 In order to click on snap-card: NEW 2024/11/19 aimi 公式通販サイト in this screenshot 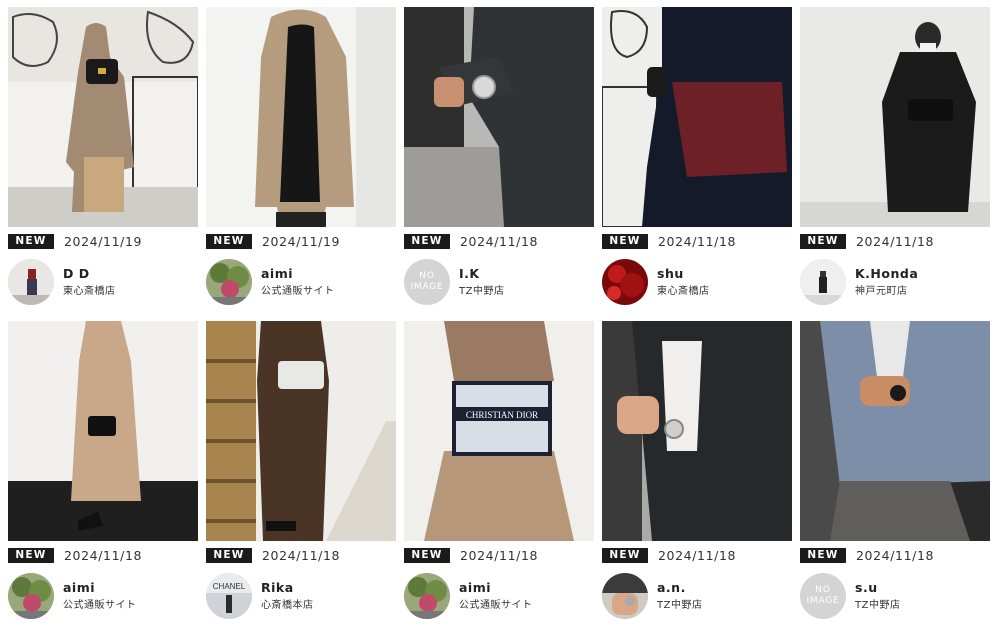, I will do `click(301, 160)`.